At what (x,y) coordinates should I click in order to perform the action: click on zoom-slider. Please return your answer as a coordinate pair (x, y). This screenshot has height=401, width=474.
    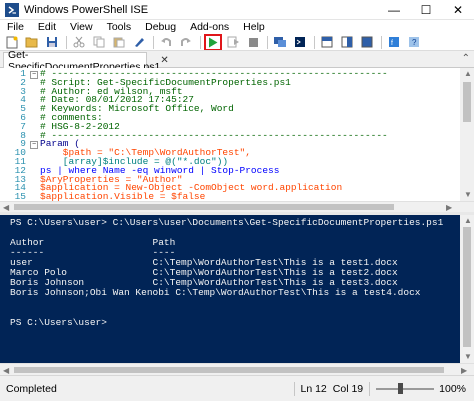
    Looking at the image, I should click on (405, 388).